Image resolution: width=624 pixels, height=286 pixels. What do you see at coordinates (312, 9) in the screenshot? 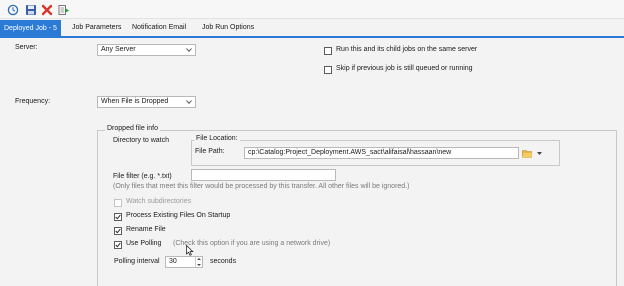
I see `toolbar` at bounding box center [312, 9].